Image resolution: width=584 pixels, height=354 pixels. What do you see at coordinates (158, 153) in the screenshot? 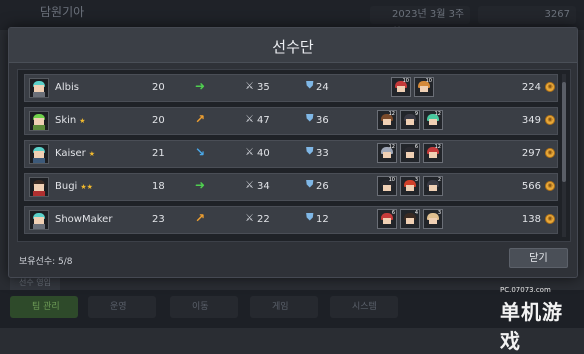
I see `player-age: 21` at bounding box center [158, 153].